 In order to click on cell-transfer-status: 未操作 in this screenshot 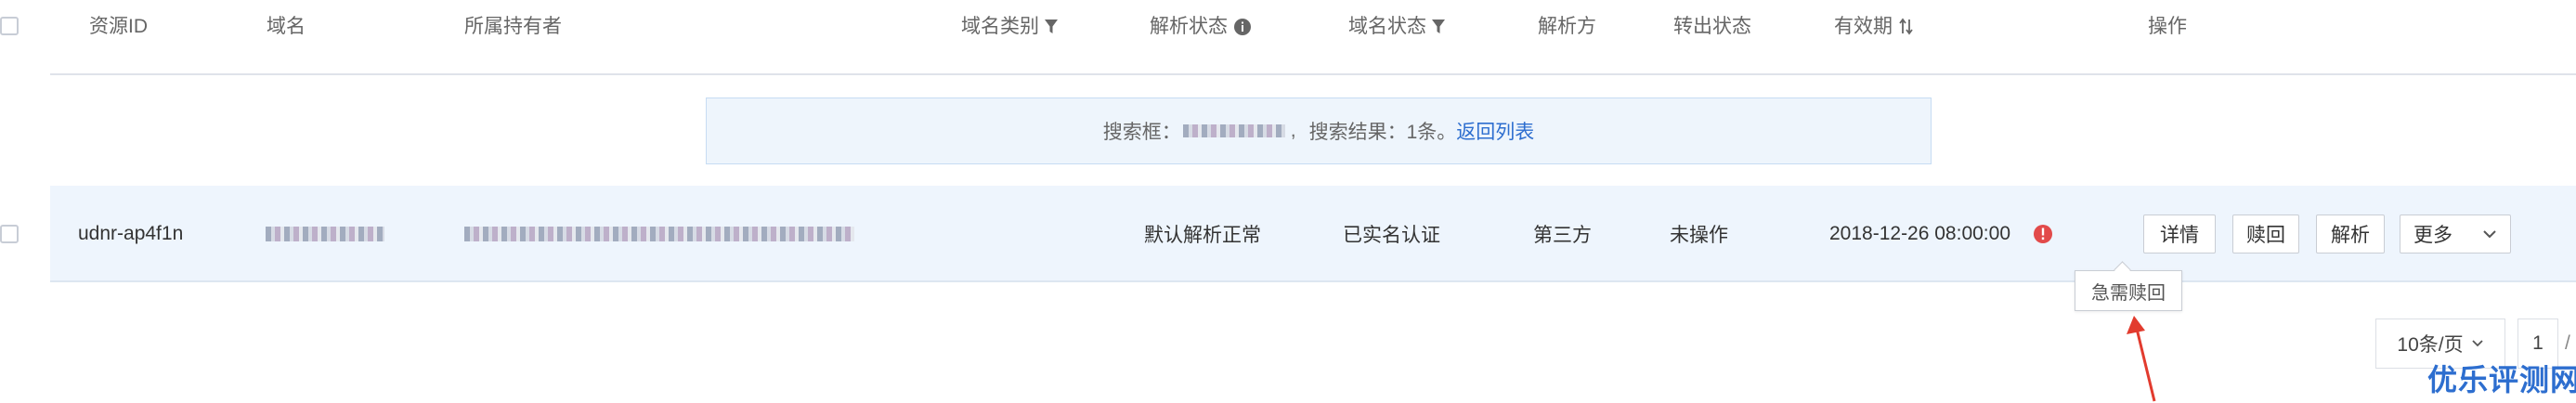, I will do `click(1699, 235)`.